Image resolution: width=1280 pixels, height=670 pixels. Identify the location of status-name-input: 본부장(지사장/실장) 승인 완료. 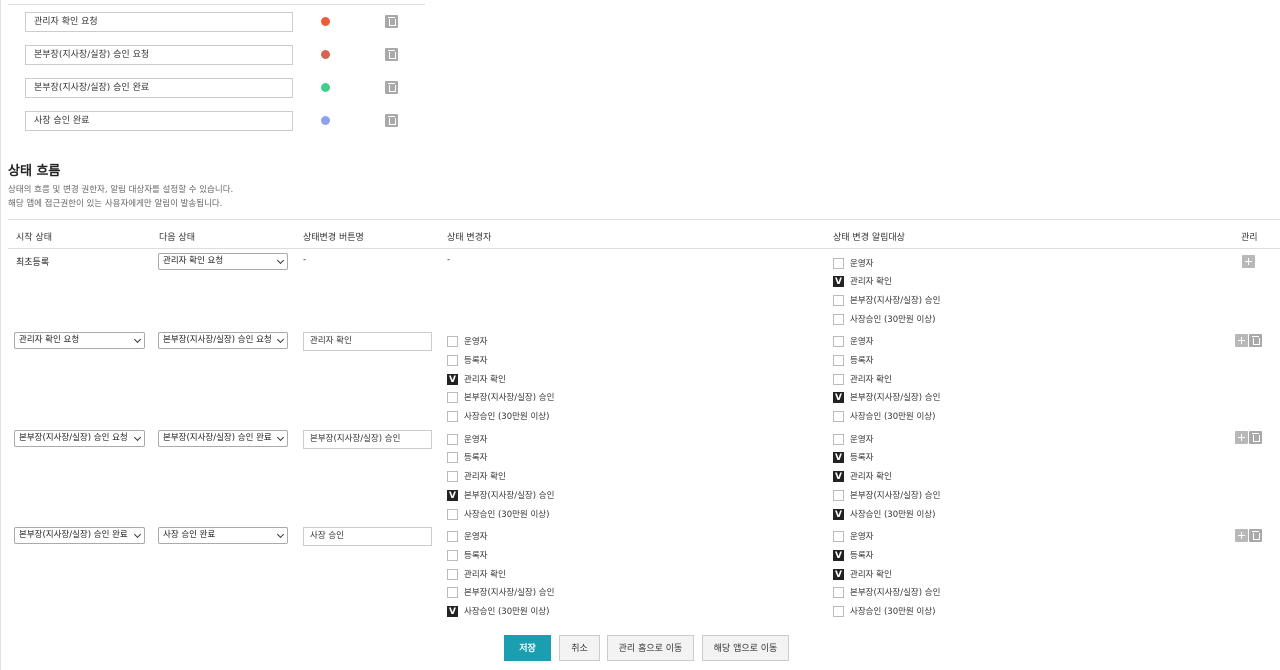
(159, 88).